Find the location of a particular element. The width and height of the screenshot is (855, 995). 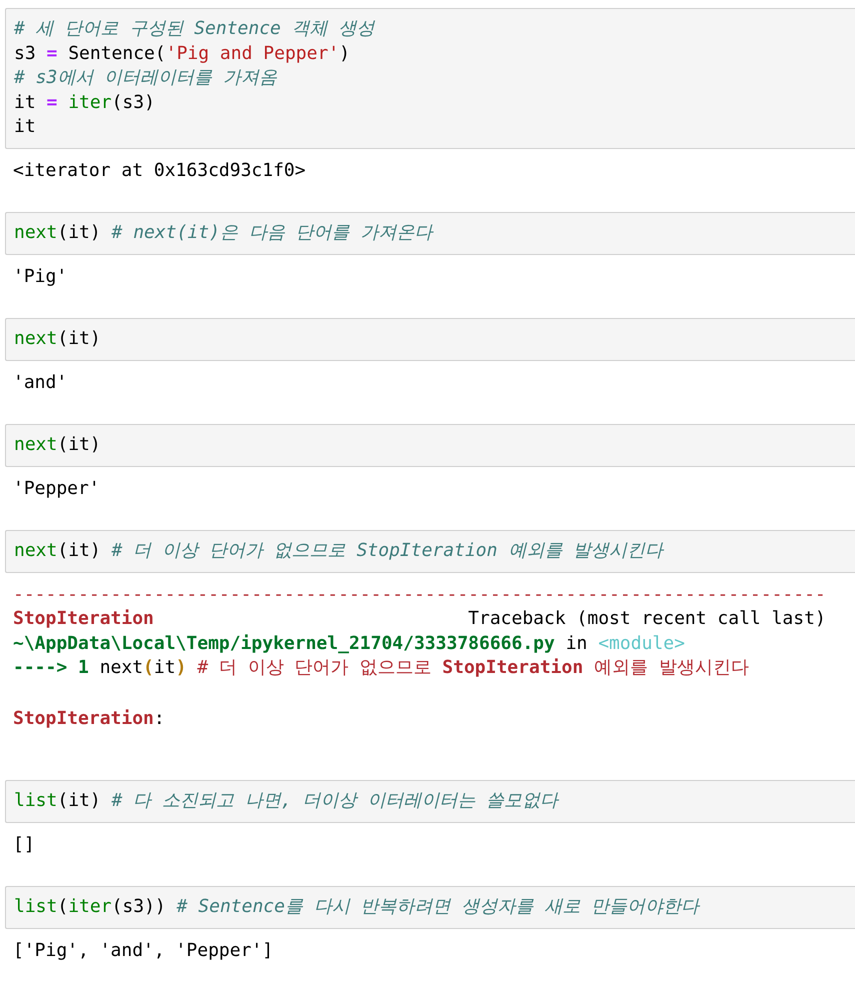

code-cell: next(it) # next(it)은 다음 단어를 가져온다 is located at coordinates (430, 233).